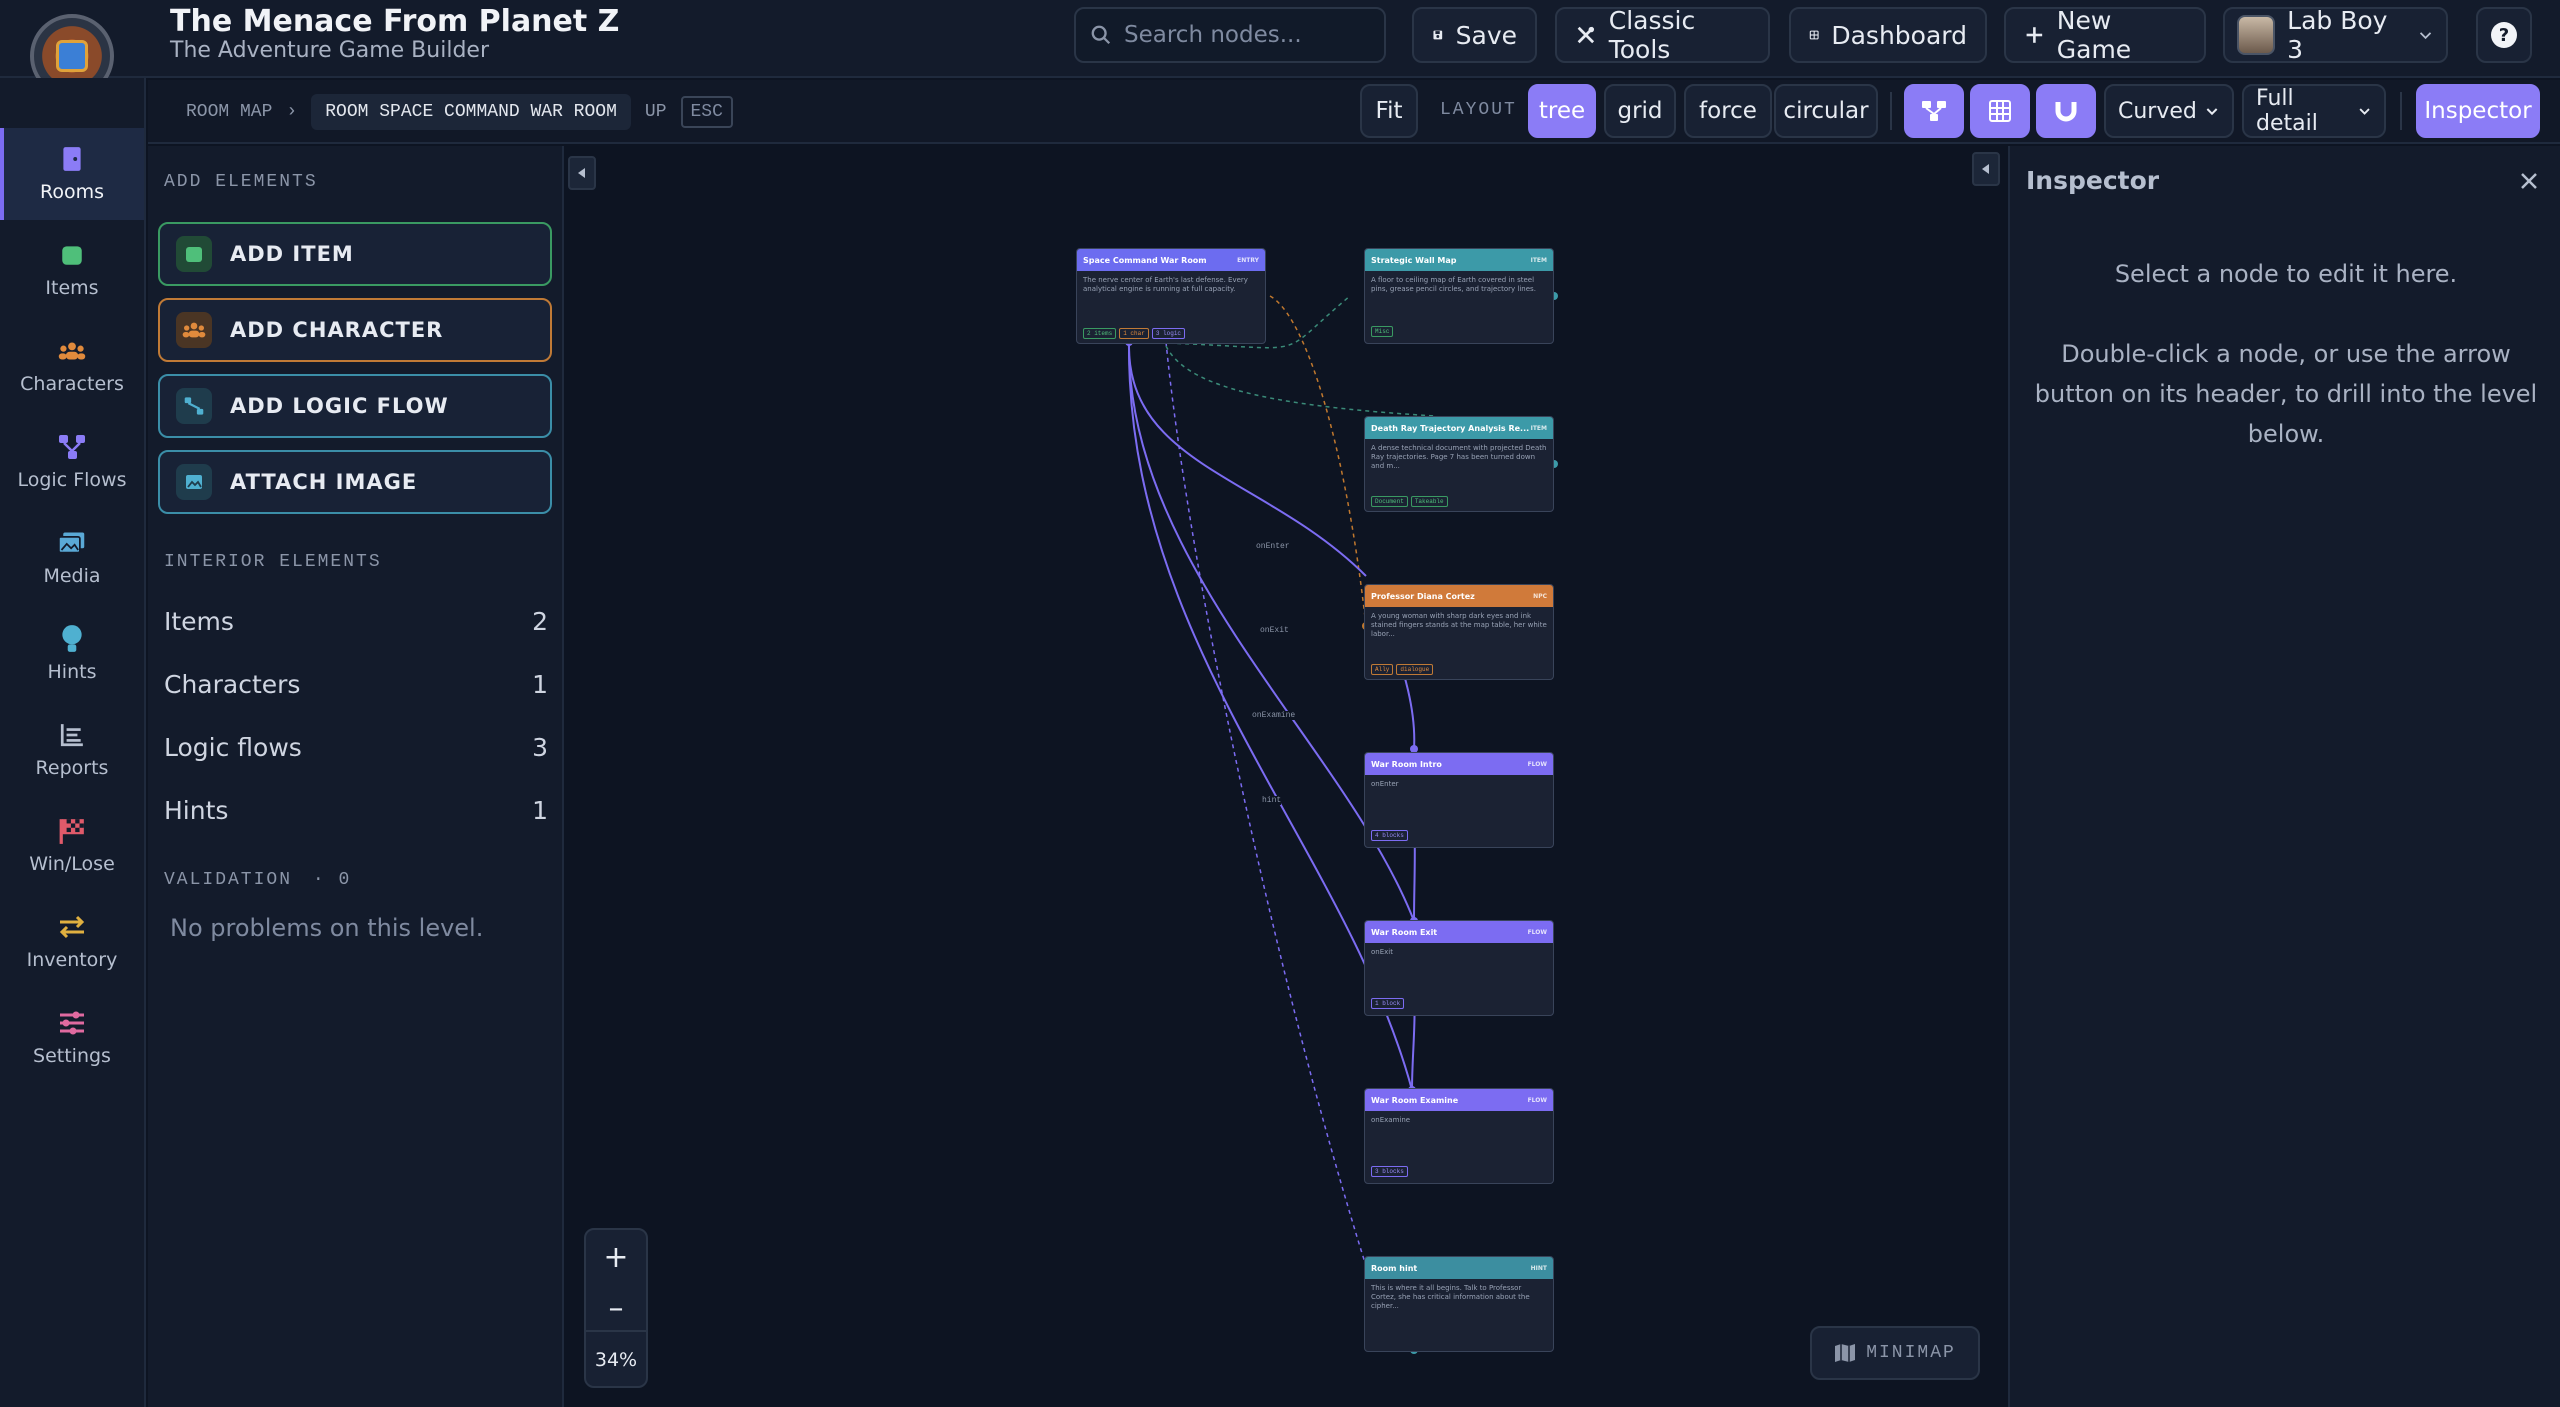 The width and height of the screenshot is (2560, 1407). Describe the element at coordinates (1728, 111) in the screenshot. I see `layout-force-button: force` at that location.